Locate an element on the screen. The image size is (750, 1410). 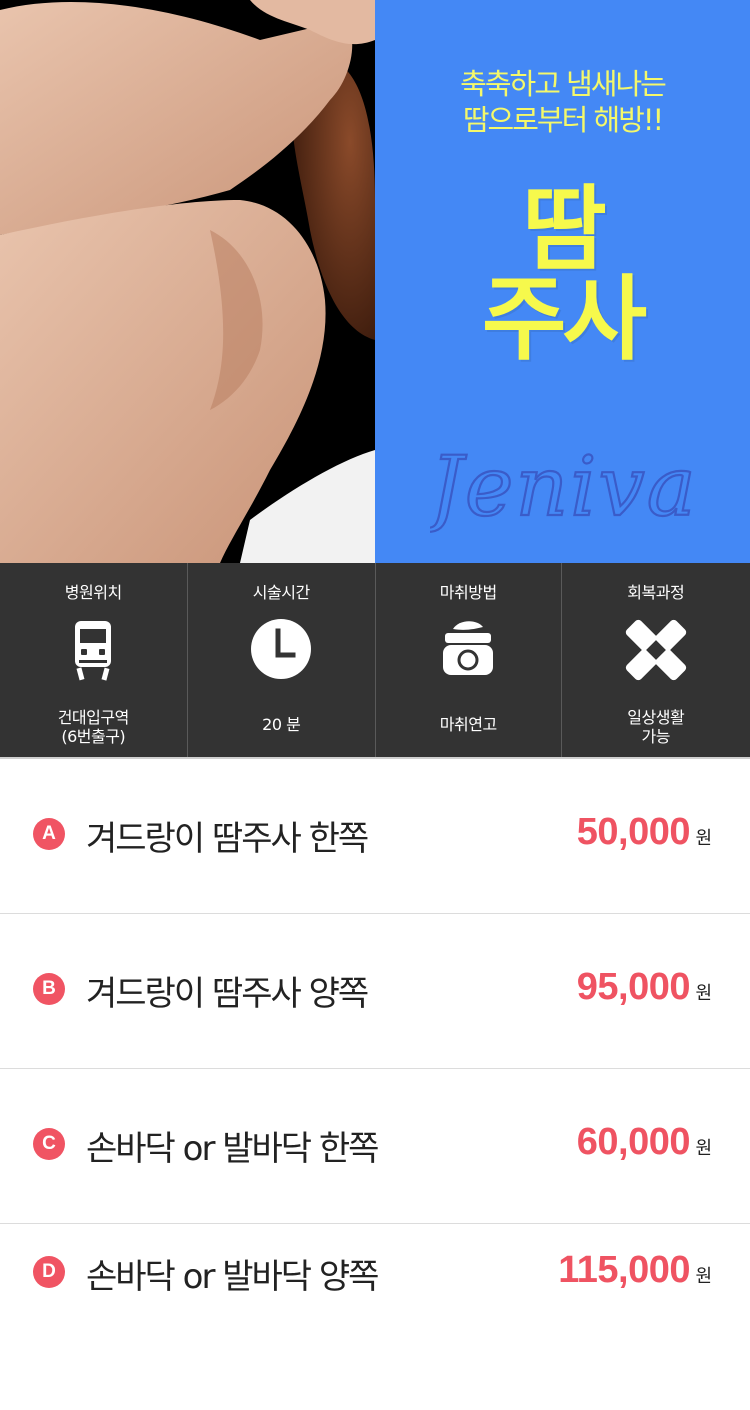
hero-tagline-line-2: 땀으로부터 해방!! is located at coordinates (563, 120).